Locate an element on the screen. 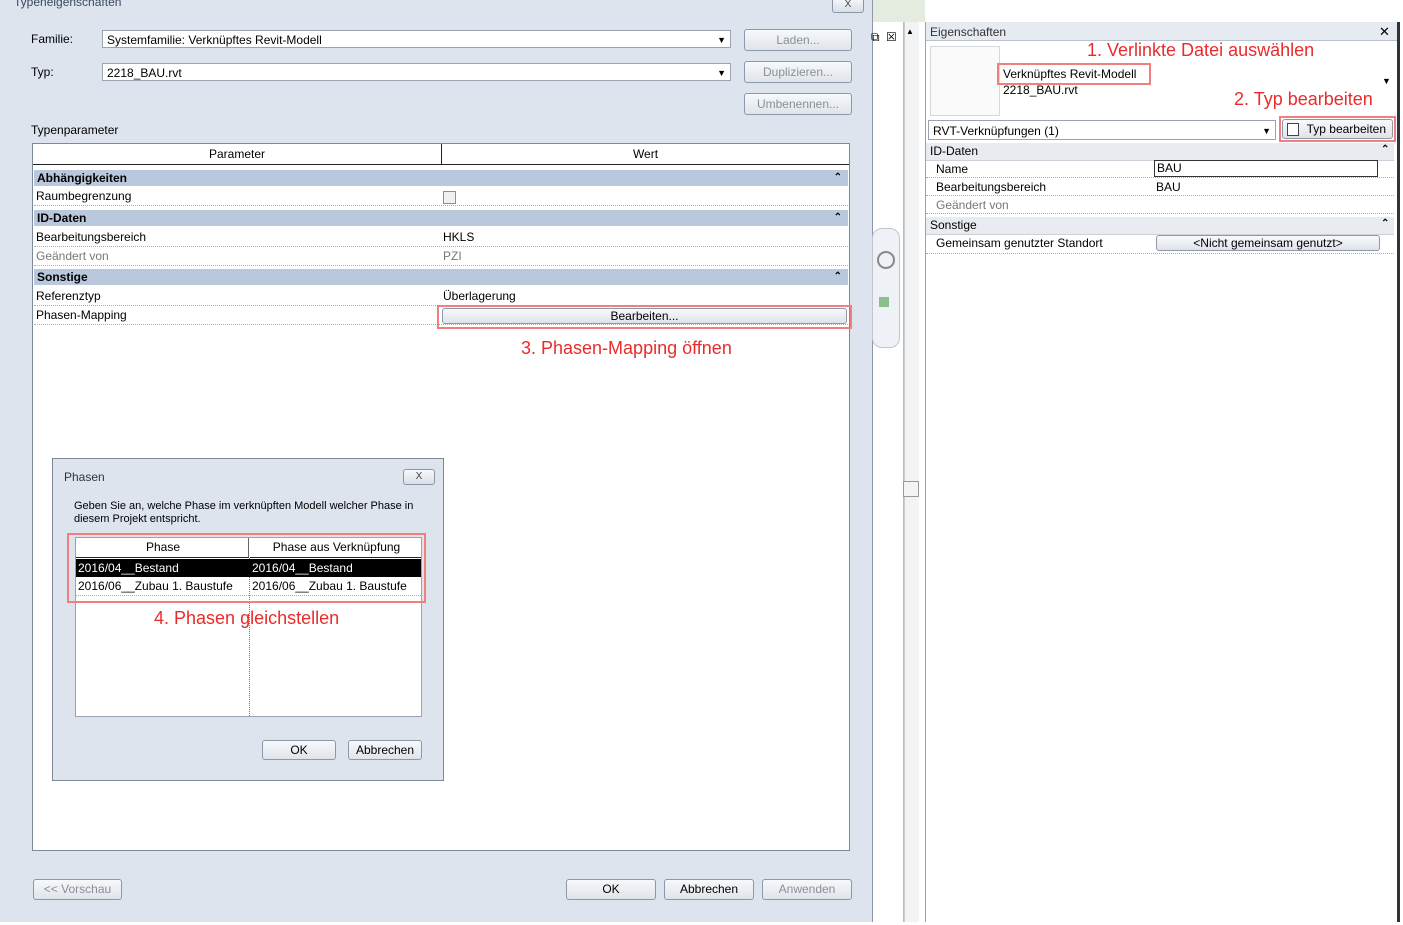  grid-row-room-bounding: Raumbegrenzung is located at coordinates (441, 196).